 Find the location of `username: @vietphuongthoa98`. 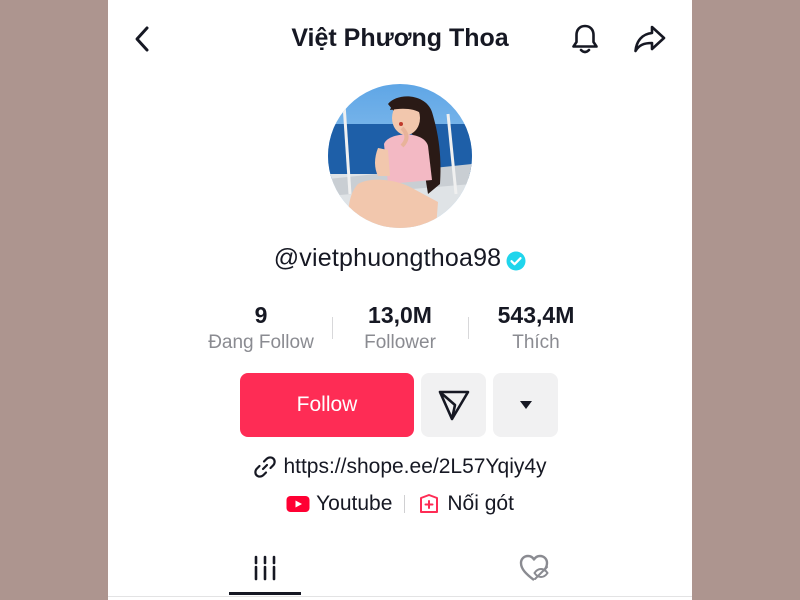

username: @vietphuongthoa98 is located at coordinates (387, 258).